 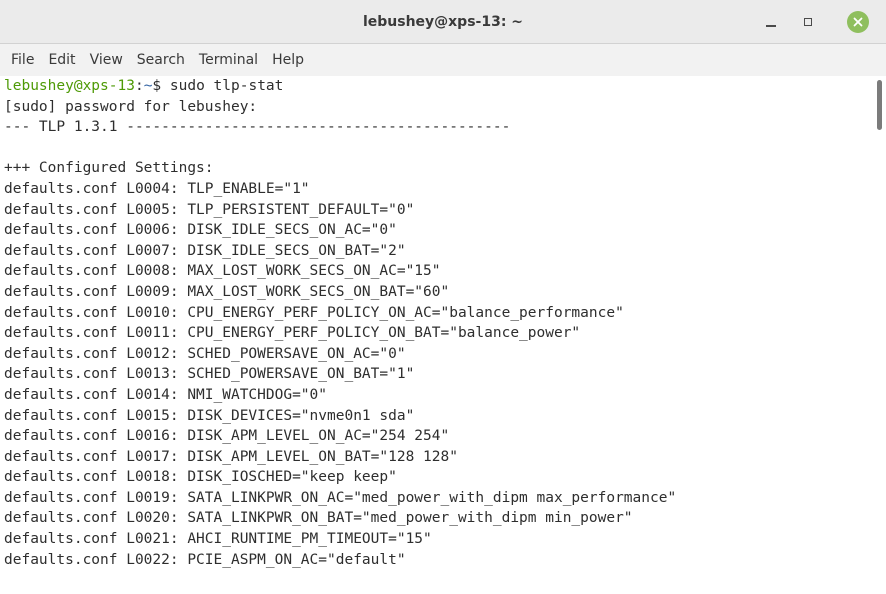 I want to click on maximize-button, so click(x=808, y=22).